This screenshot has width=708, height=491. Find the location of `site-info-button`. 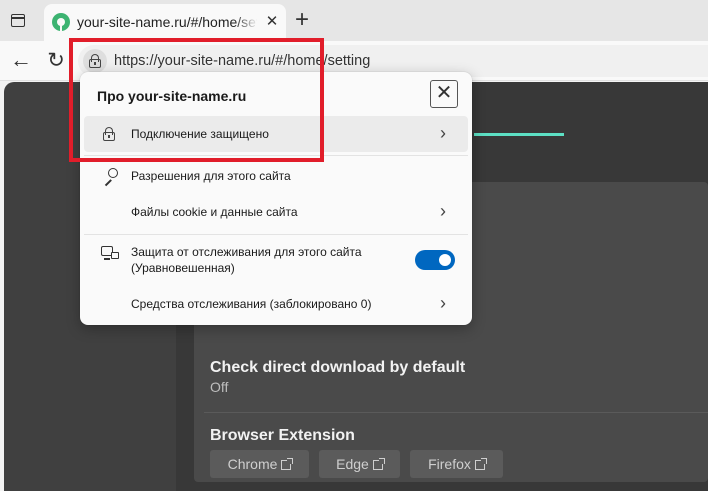

site-info-button is located at coordinates (95, 61).